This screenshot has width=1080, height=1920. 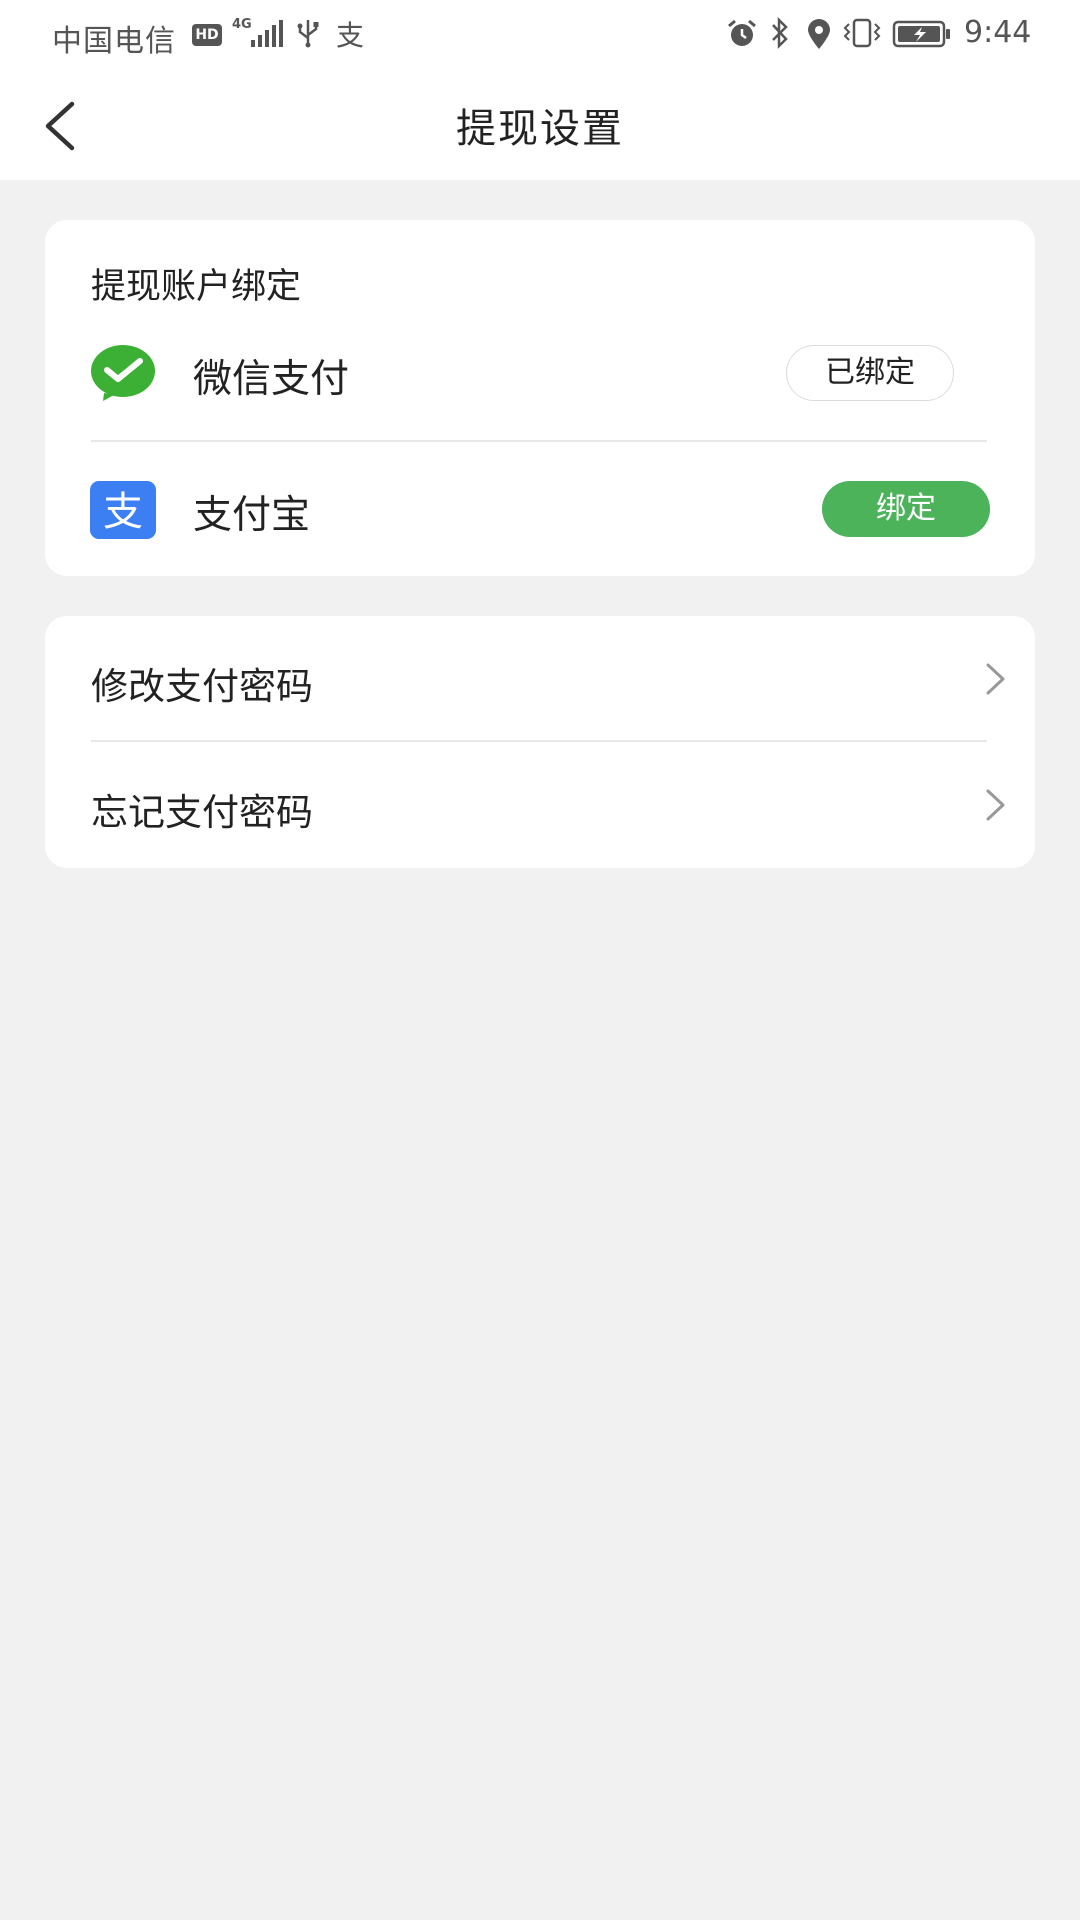 What do you see at coordinates (202, 812) in the screenshot?
I see `forgot-password-label: 忘记支付密码` at bounding box center [202, 812].